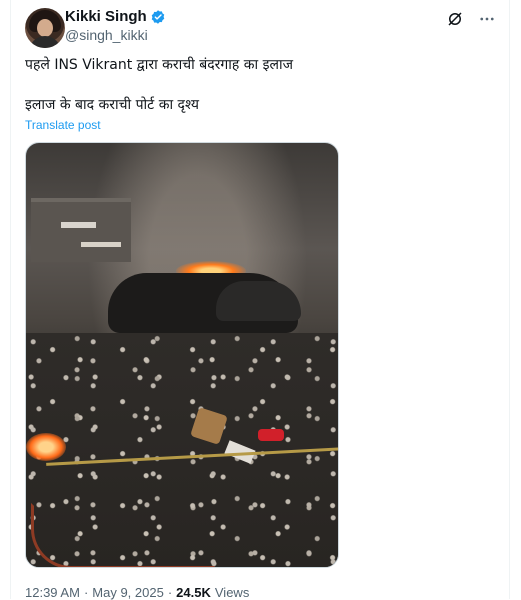 Image resolution: width=521 pixels, height=600 pixels. Describe the element at coordinates (271, 435) in the screenshot. I see `media-red-object` at that location.